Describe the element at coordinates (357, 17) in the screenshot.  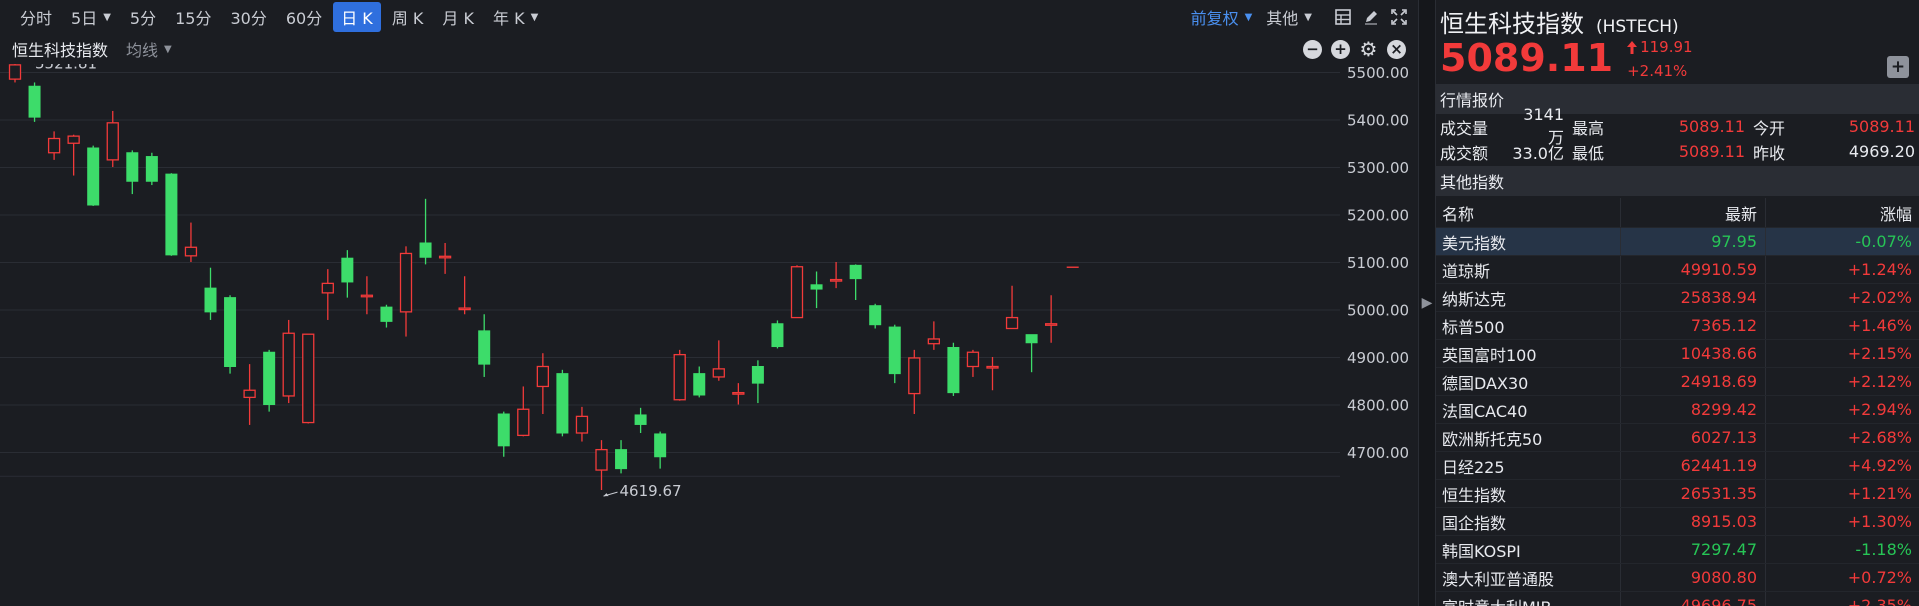
I see `timeframe-tab: 日 K` at that location.